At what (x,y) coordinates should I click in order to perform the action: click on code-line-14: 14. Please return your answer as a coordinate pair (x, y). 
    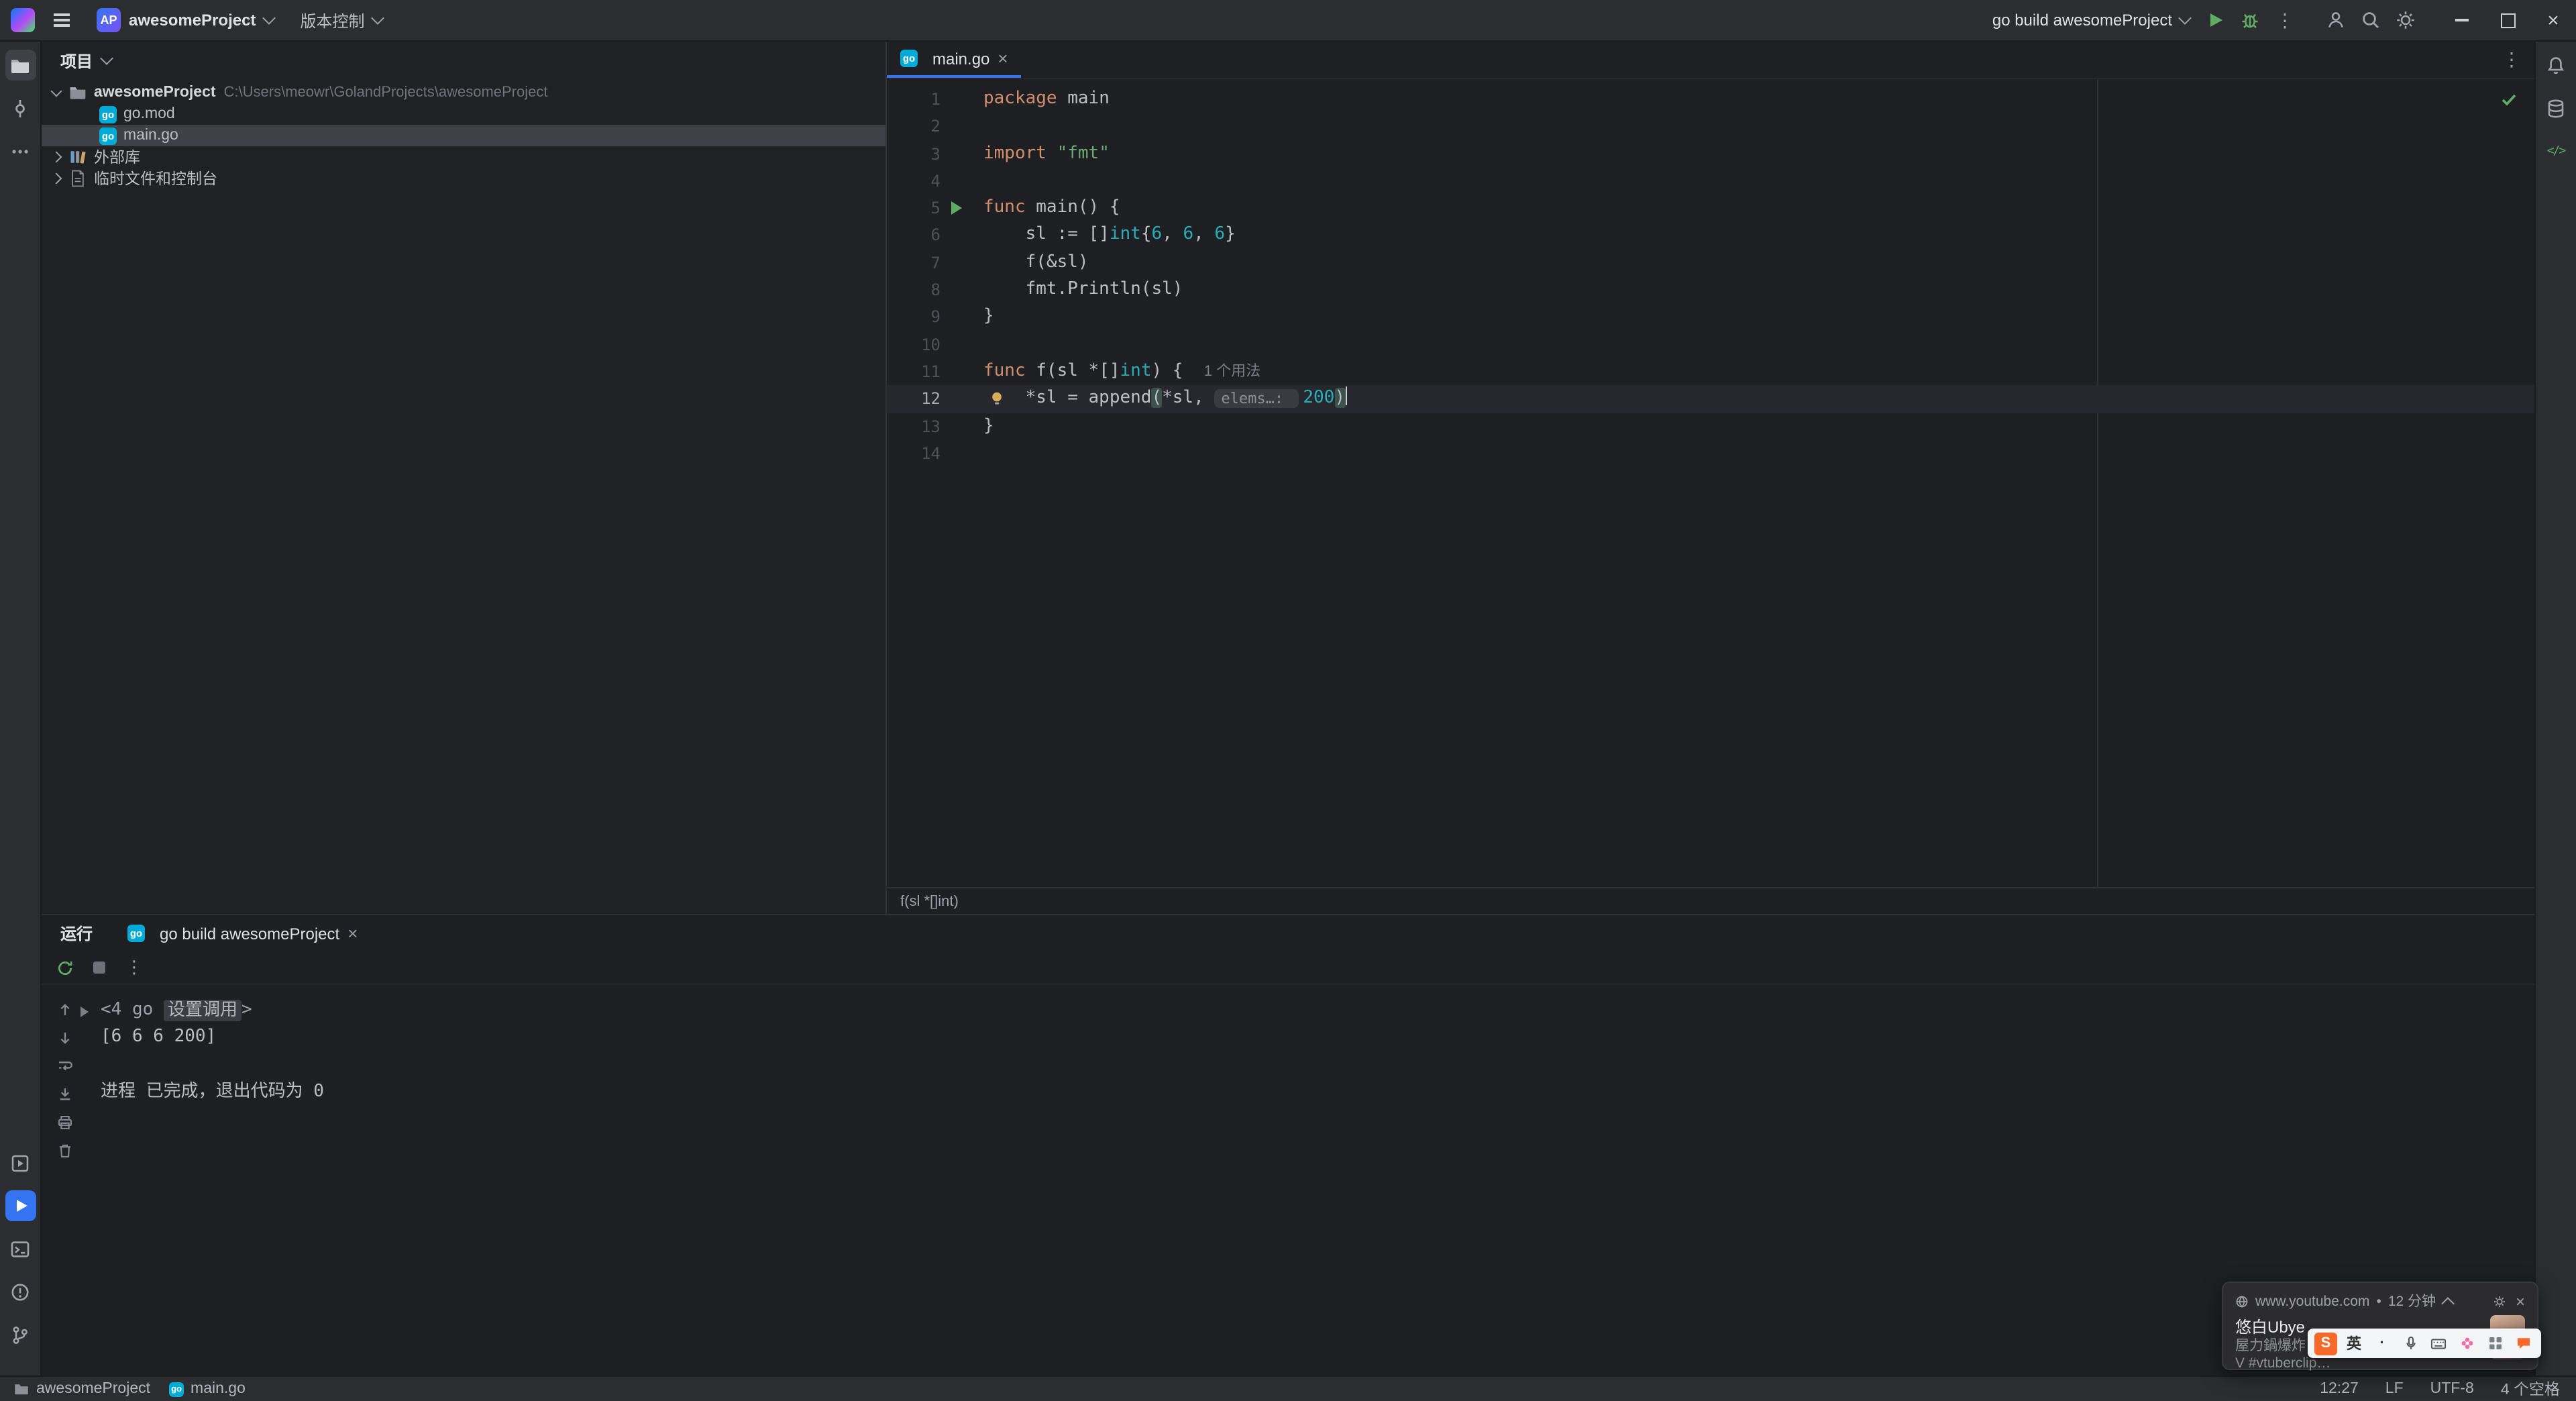
    Looking at the image, I should click on (1710, 454).